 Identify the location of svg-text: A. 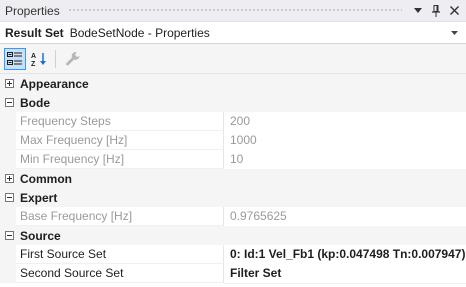
(33, 56).